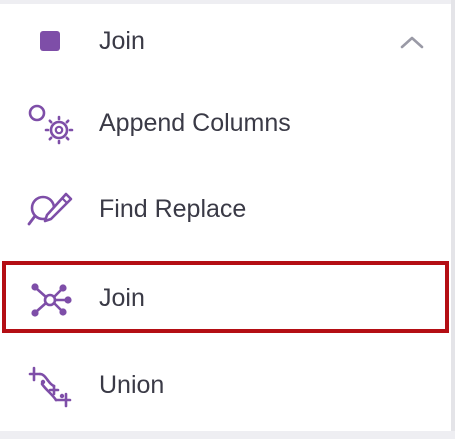 This screenshot has height=439, width=455. What do you see at coordinates (173, 209) in the screenshot?
I see `tool-item-label: Find Replace` at bounding box center [173, 209].